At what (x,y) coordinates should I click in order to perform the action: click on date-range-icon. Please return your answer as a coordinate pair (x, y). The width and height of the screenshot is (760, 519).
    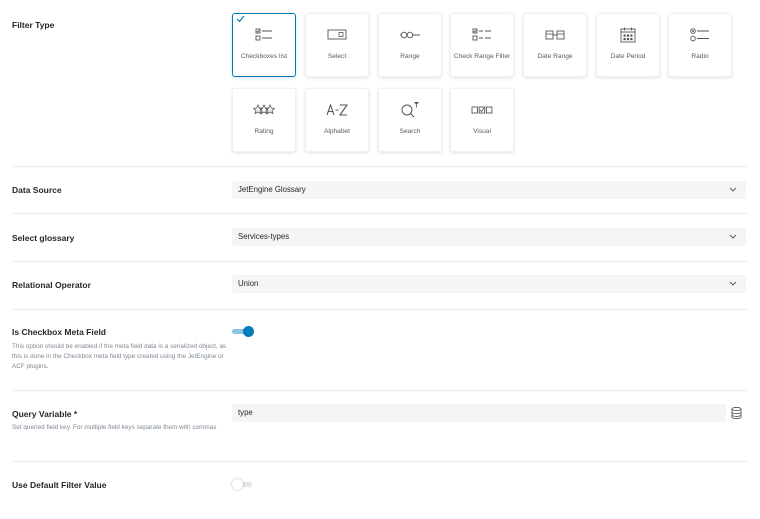
    Looking at the image, I should click on (555, 35).